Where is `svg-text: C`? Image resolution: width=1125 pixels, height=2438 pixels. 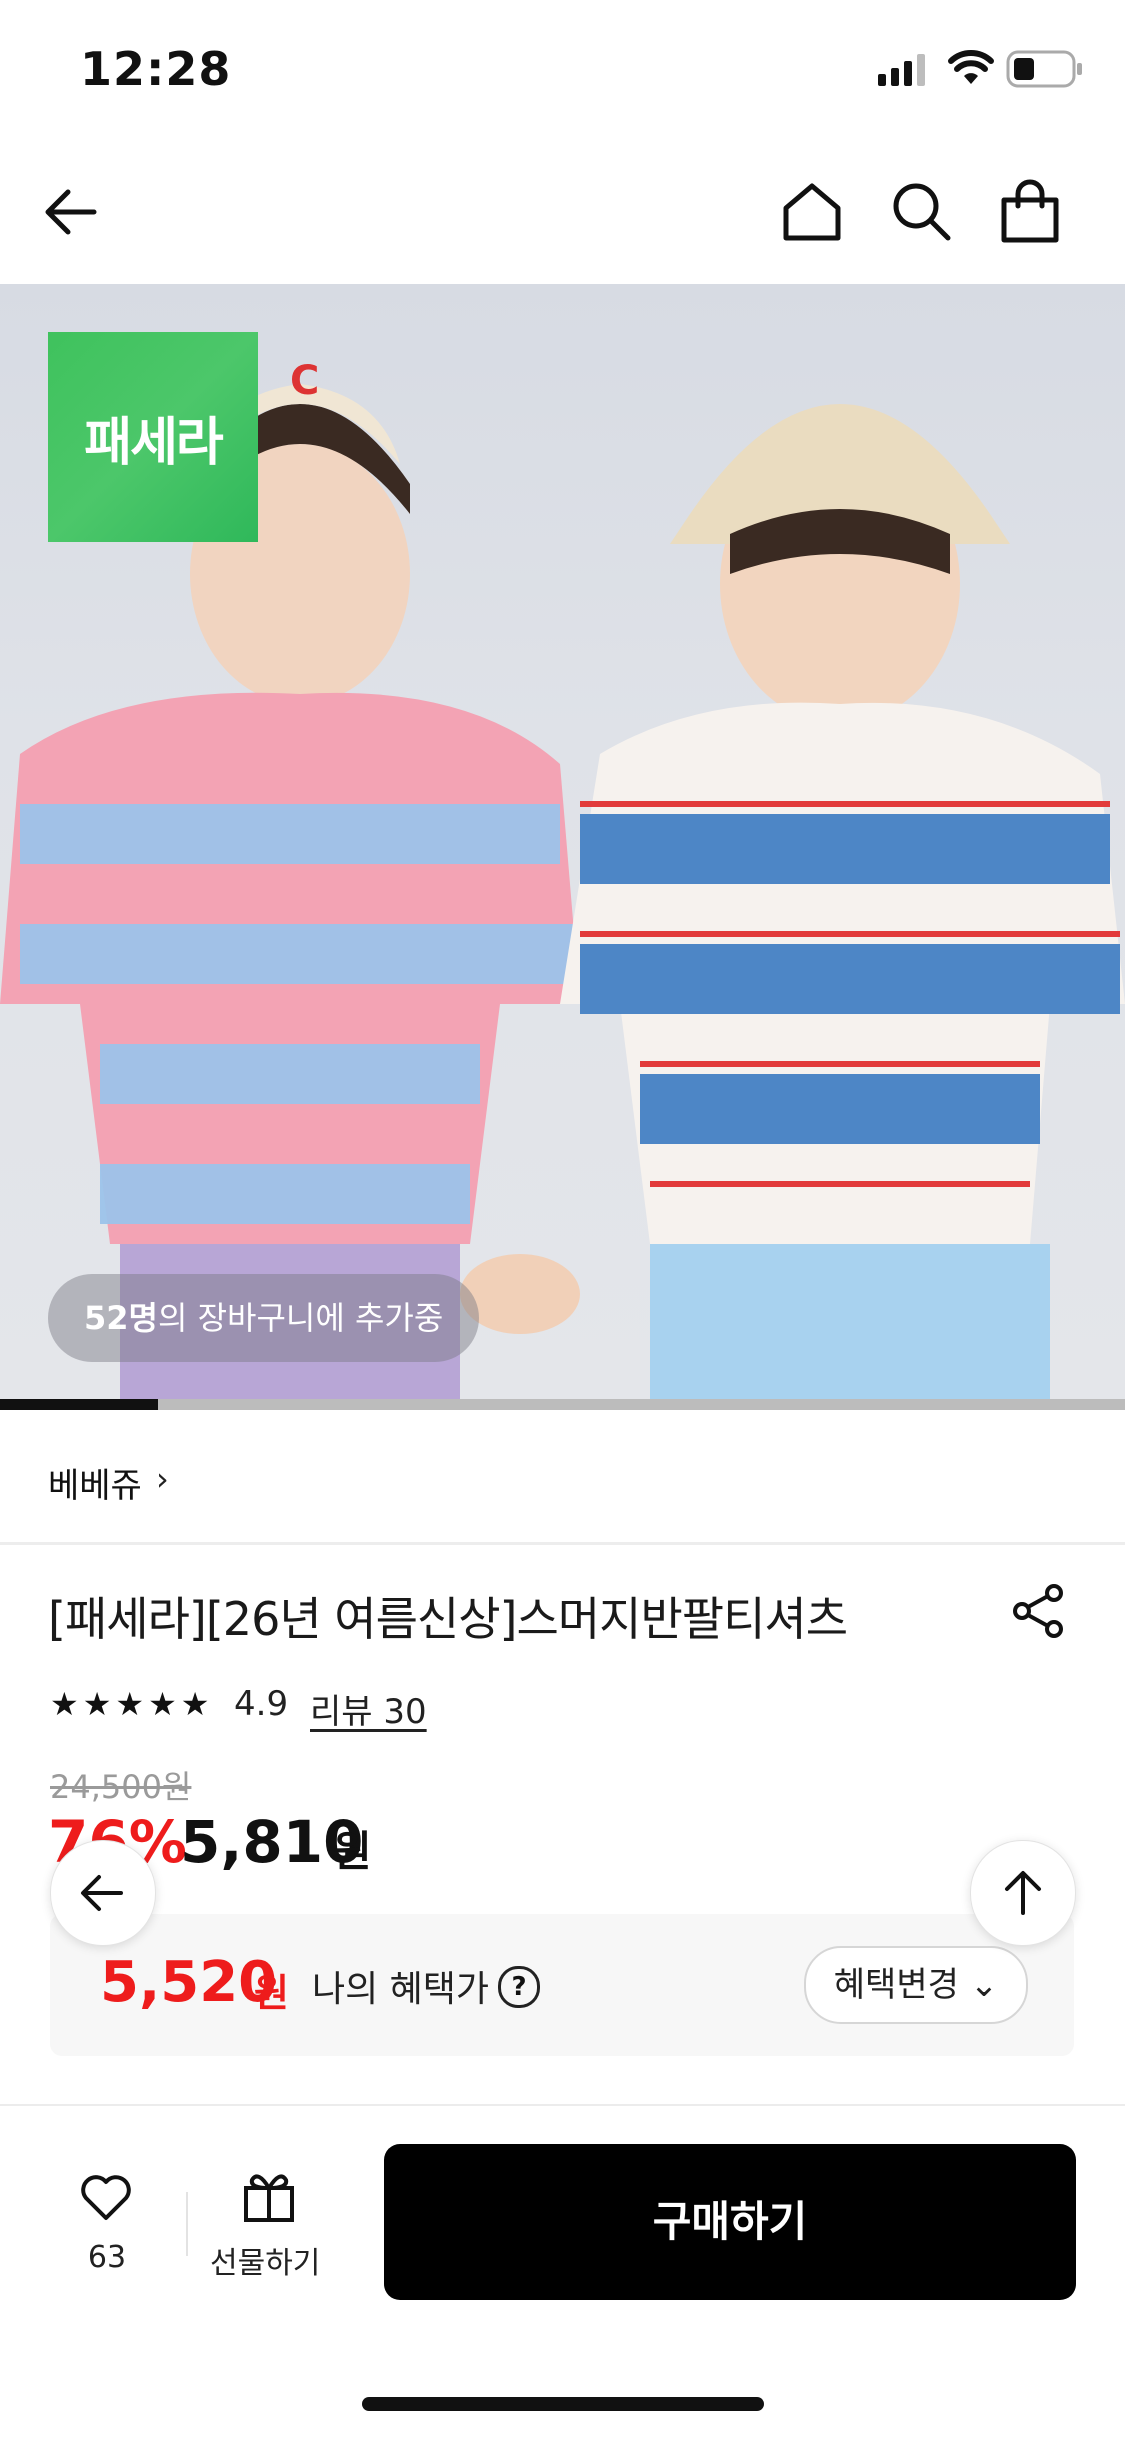
svg-text: C is located at coordinates (304, 381).